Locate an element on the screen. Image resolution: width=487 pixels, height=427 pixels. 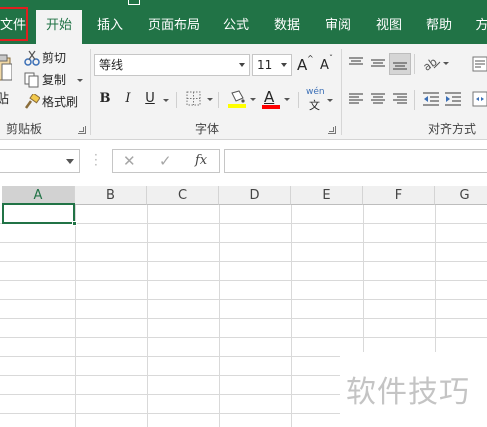
name-box is located at coordinates (40, 161).